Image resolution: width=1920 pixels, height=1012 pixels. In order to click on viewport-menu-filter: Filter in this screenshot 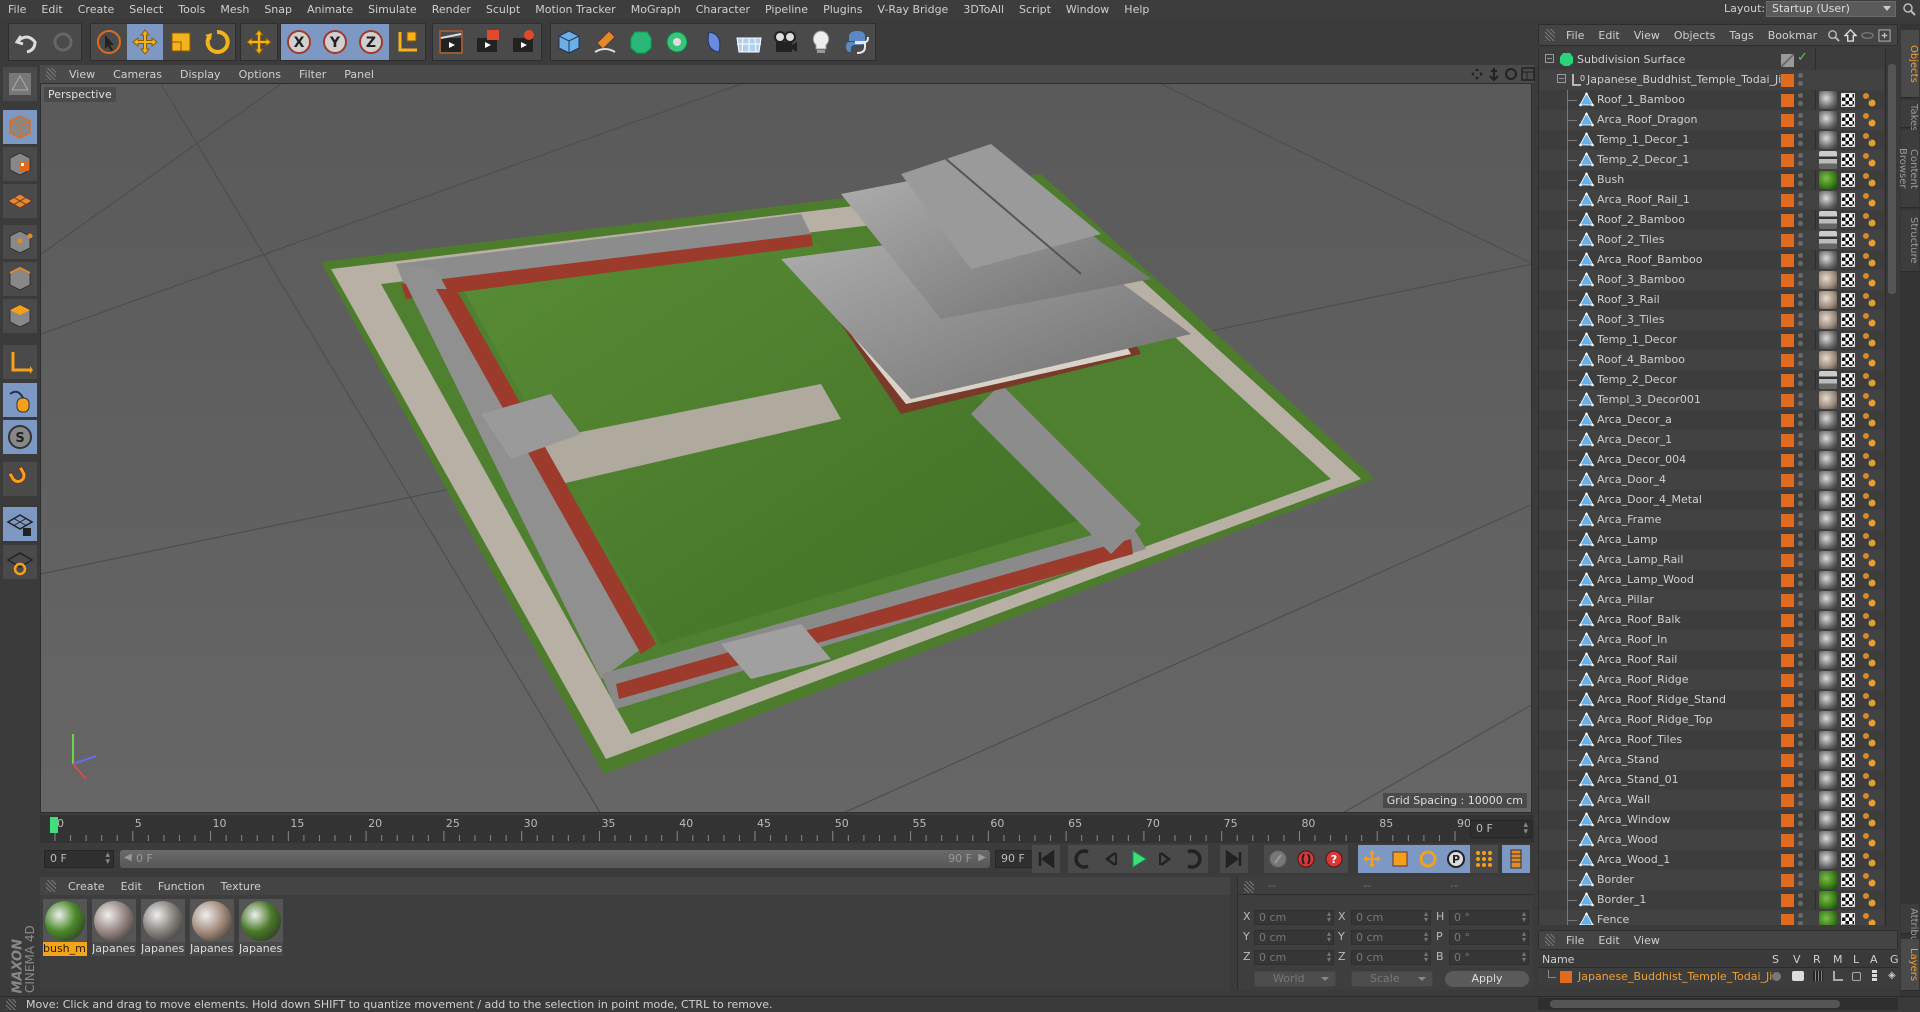, I will do `click(312, 74)`.